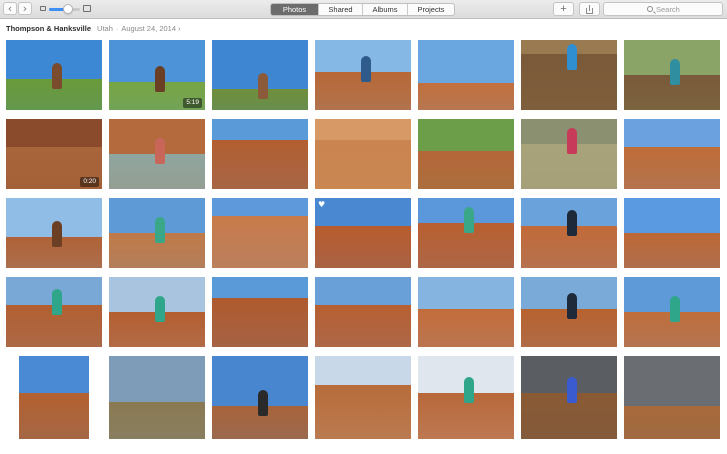 This screenshot has width=727, height=454. What do you see at coordinates (54, 154) in the screenshot?
I see `photo-thumbnail: 0:20` at bounding box center [54, 154].